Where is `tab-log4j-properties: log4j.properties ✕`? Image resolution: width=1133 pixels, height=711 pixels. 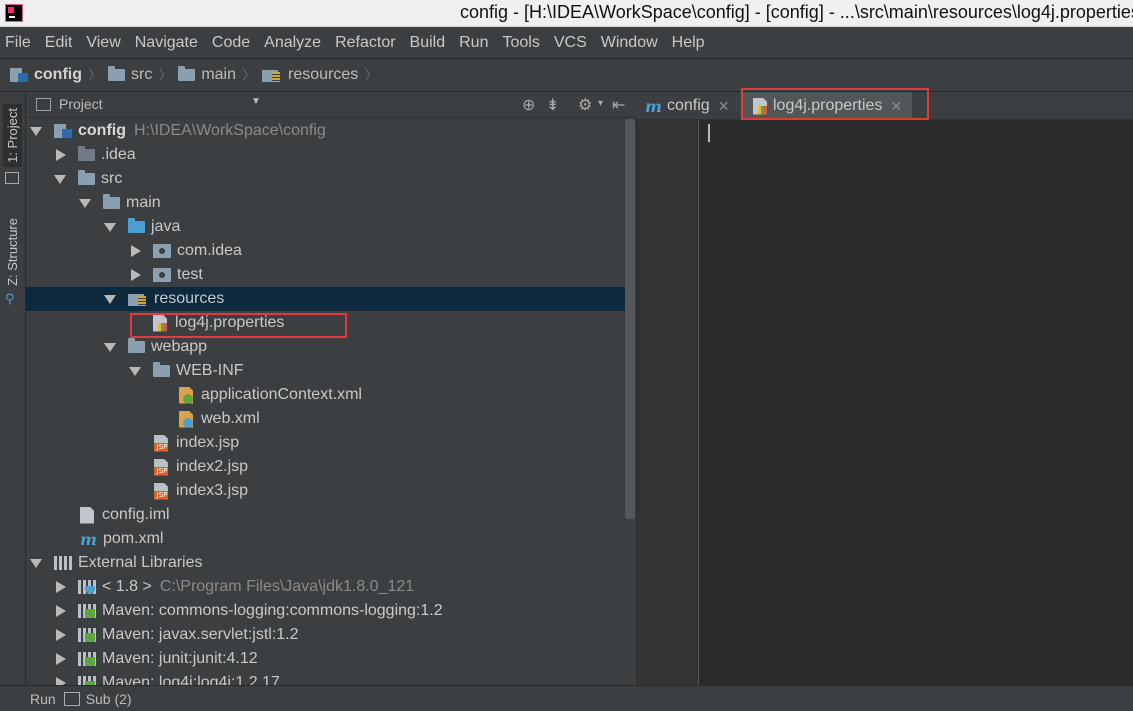 tab-log4j-properties: log4j.properties ✕ is located at coordinates (828, 106).